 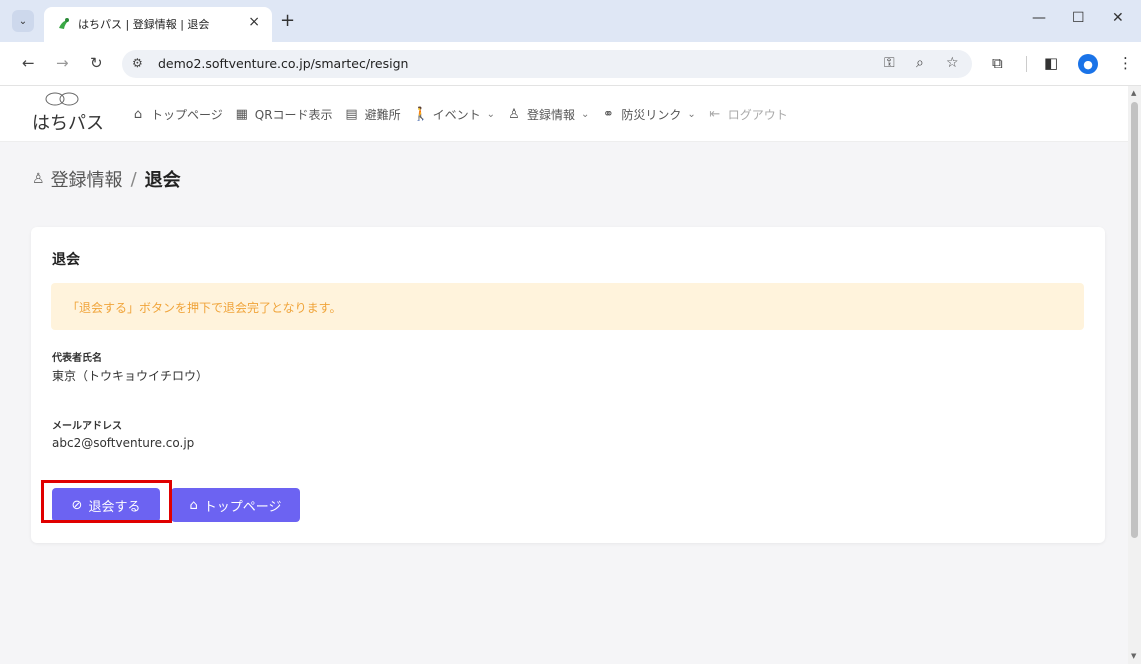 What do you see at coordinates (287, 20) in the screenshot?
I see `new-tab-button: +` at bounding box center [287, 20].